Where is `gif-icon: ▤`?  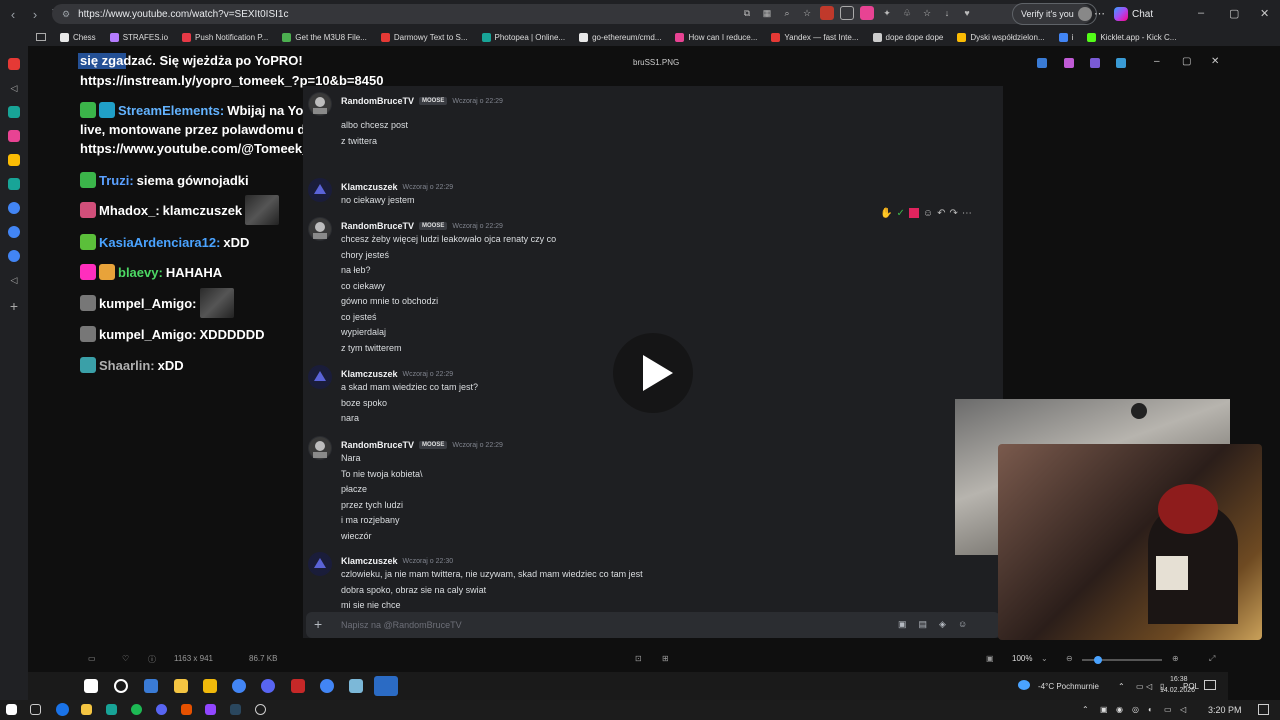 gif-icon: ▤ is located at coordinates (923, 624).